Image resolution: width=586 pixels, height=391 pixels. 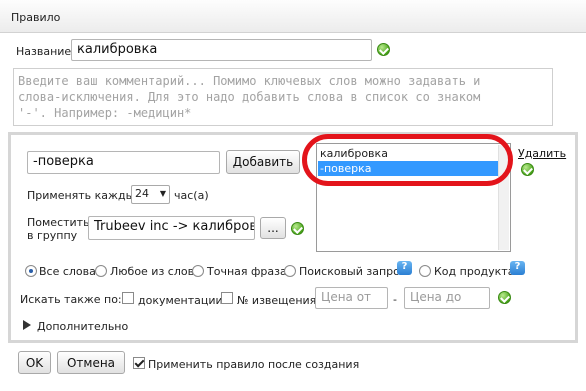 I want to click on ok-button: OK, so click(x=34, y=362).